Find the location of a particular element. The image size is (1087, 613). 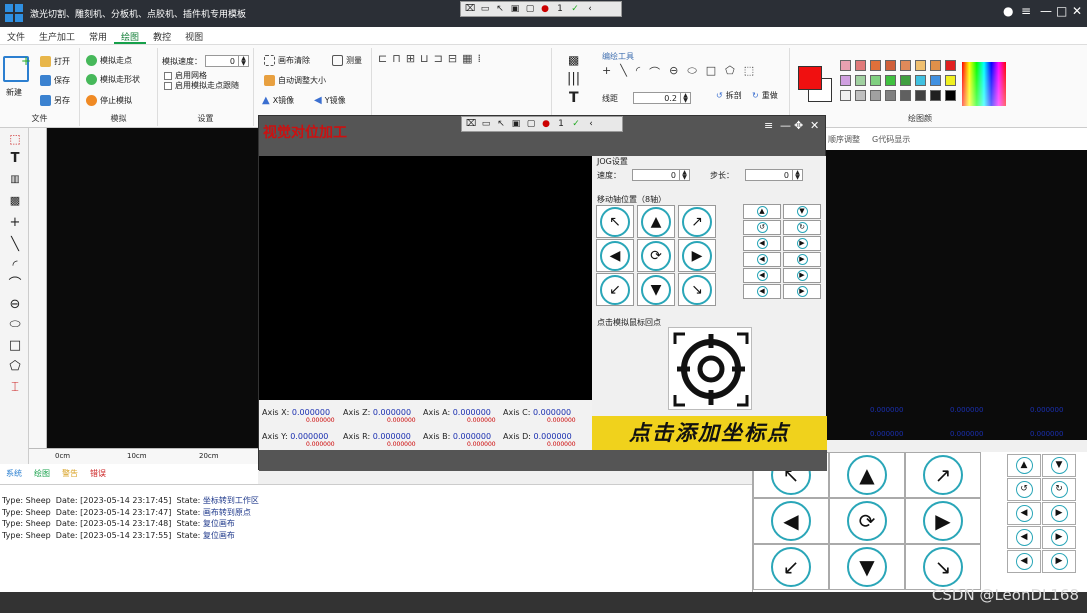

axis-c-plus-button: ▶ is located at coordinates (1059, 561).